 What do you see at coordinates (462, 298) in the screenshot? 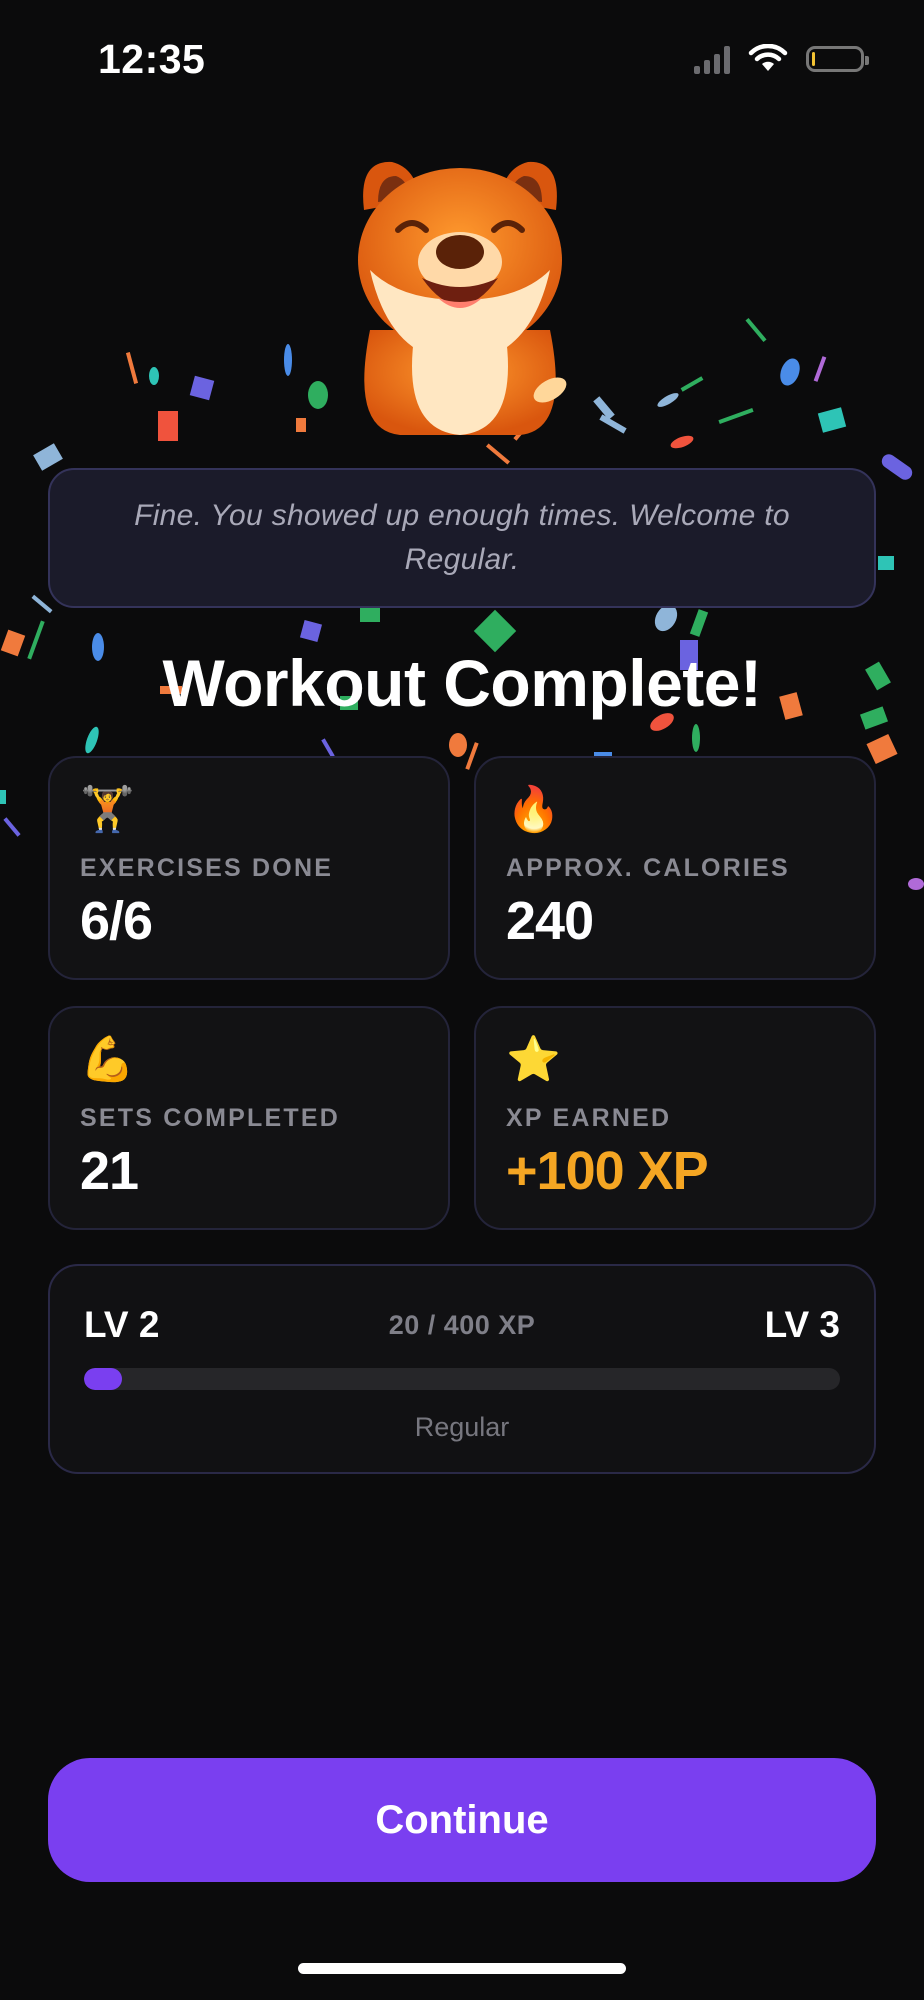
I see `happy-dog-mascot-icon` at bounding box center [462, 298].